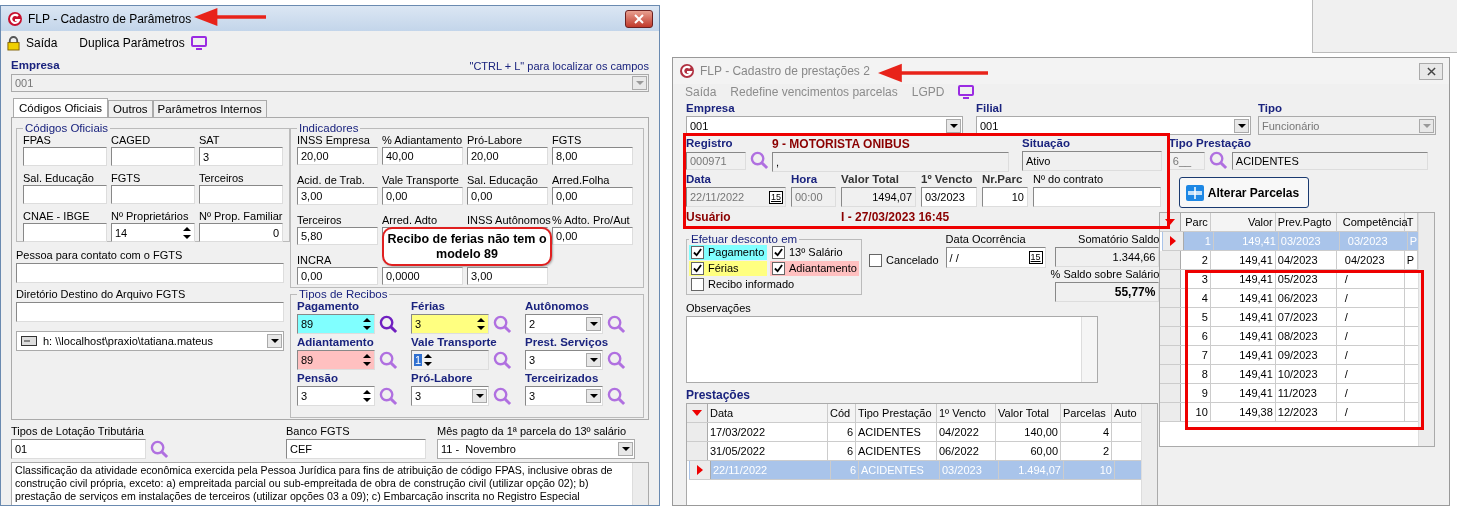 This screenshot has width=1457, height=506. What do you see at coordinates (536, 449) in the screenshot?
I see `month-combo: 11 - Novembro` at bounding box center [536, 449].